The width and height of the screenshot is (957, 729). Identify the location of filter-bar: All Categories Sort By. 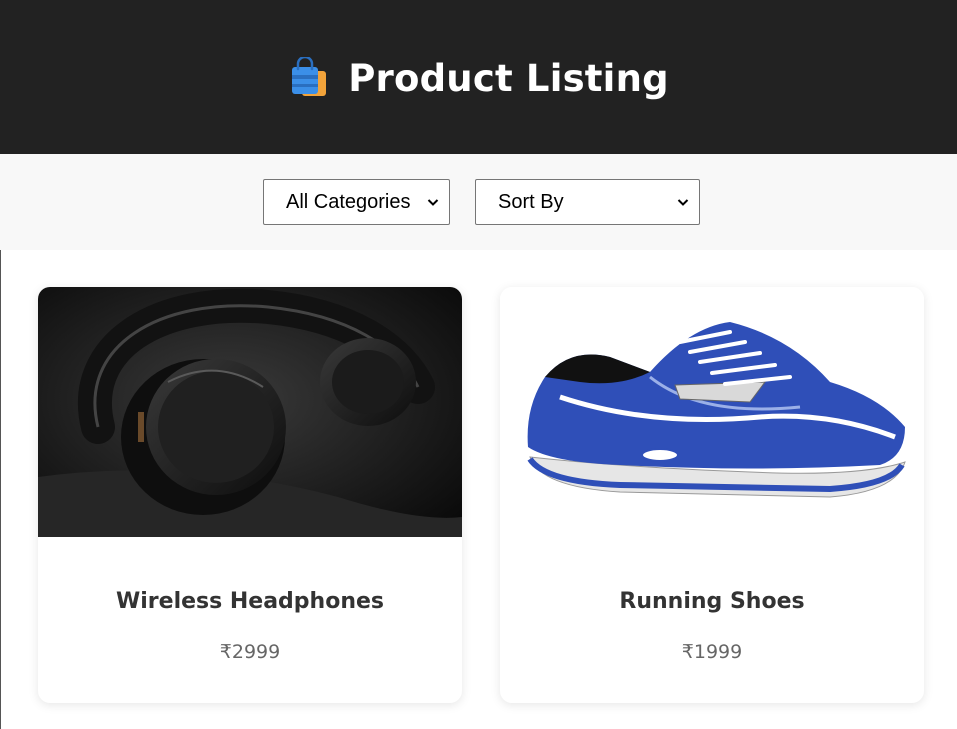
(478, 202).